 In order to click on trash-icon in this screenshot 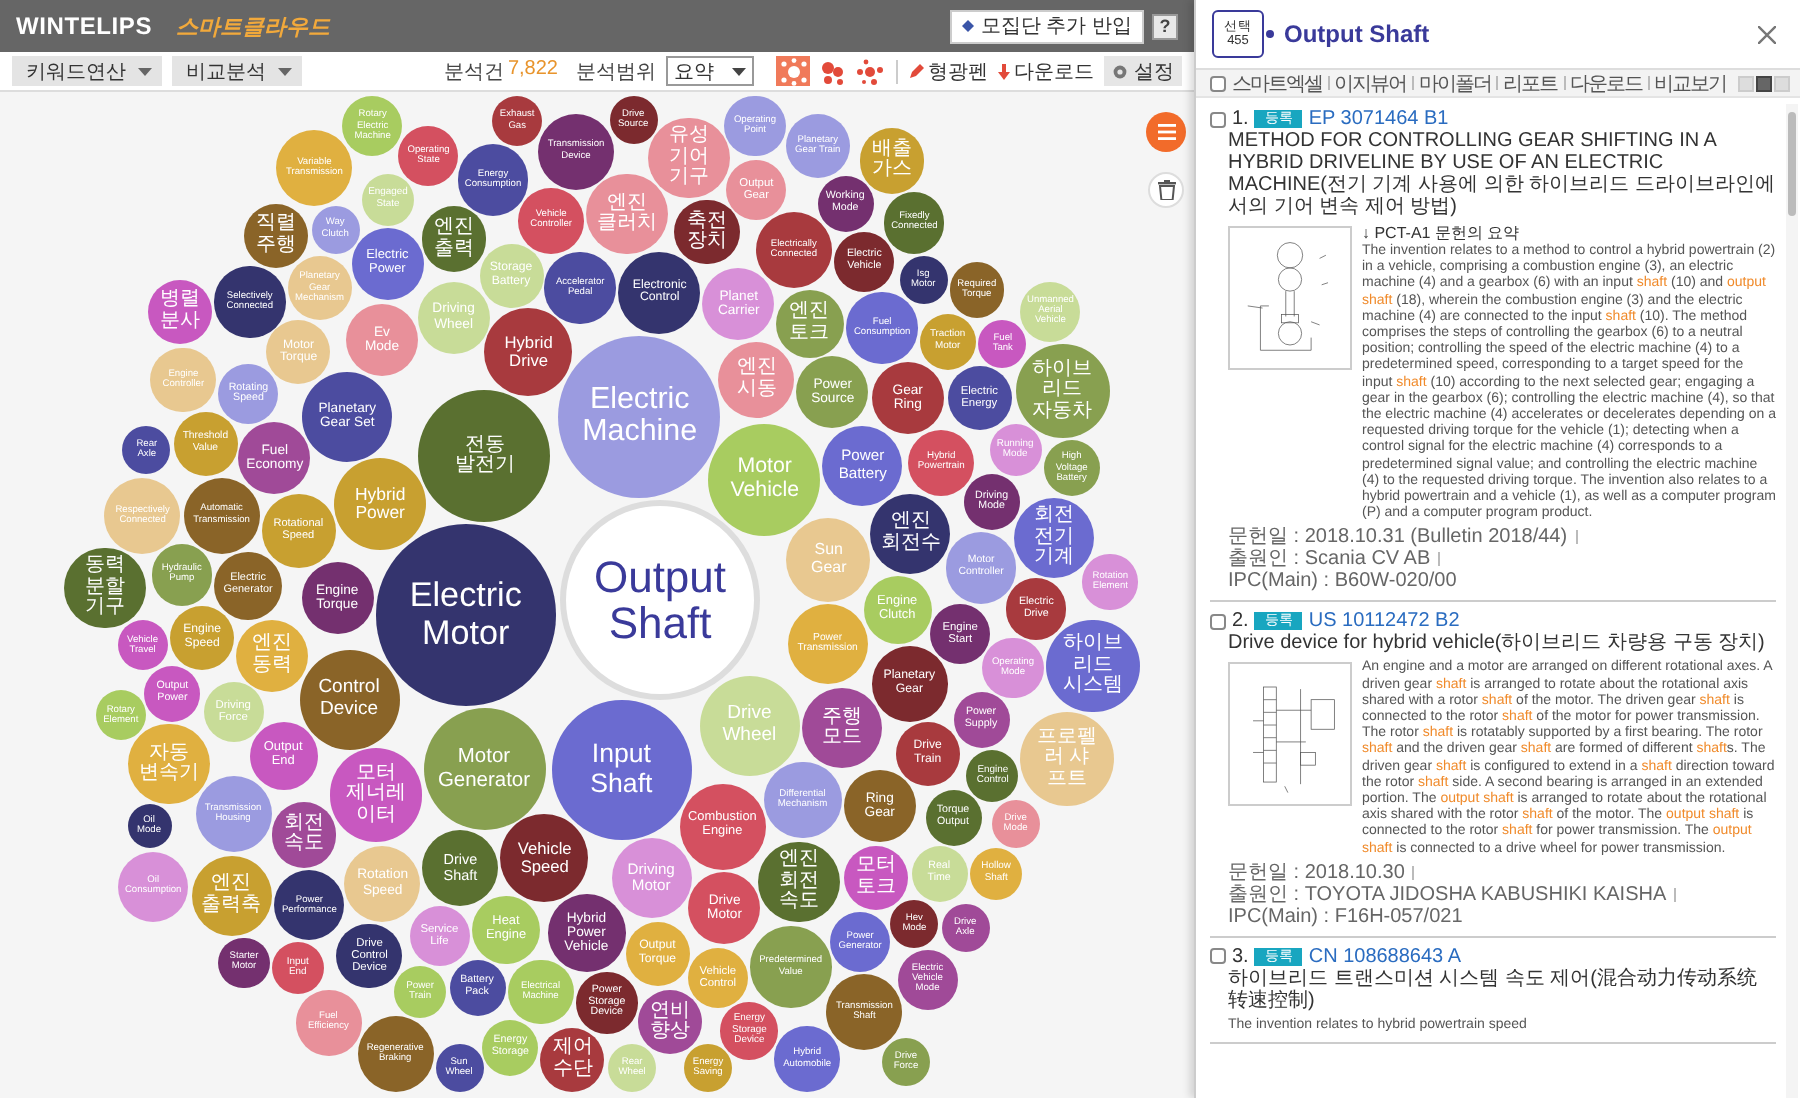, I will do `click(1166, 190)`.